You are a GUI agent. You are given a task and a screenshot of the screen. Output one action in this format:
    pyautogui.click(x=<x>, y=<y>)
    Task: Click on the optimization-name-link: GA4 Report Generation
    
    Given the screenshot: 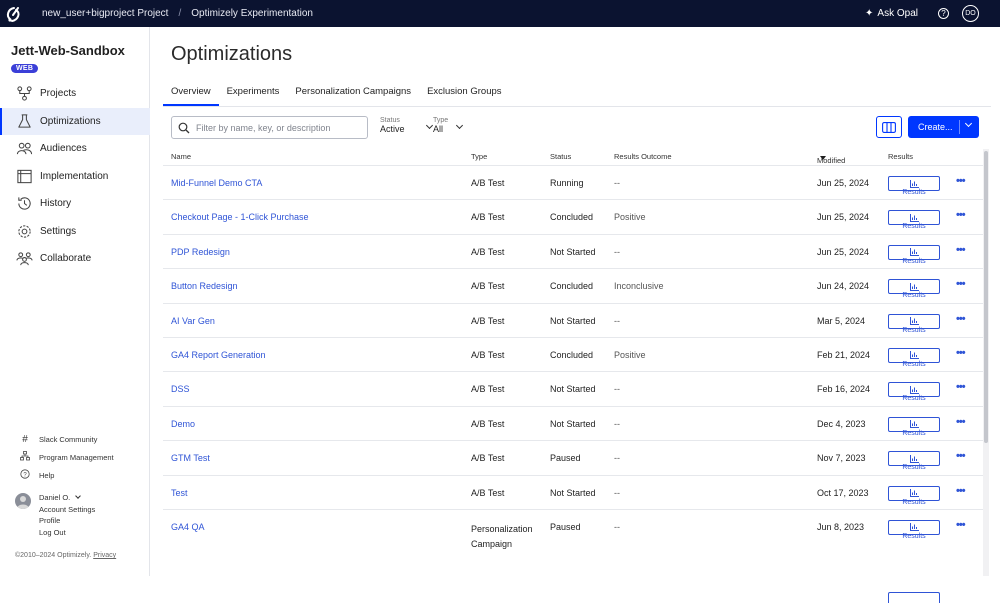 What is the action you would take?
    pyautogui.click(x=218, y=355)
    